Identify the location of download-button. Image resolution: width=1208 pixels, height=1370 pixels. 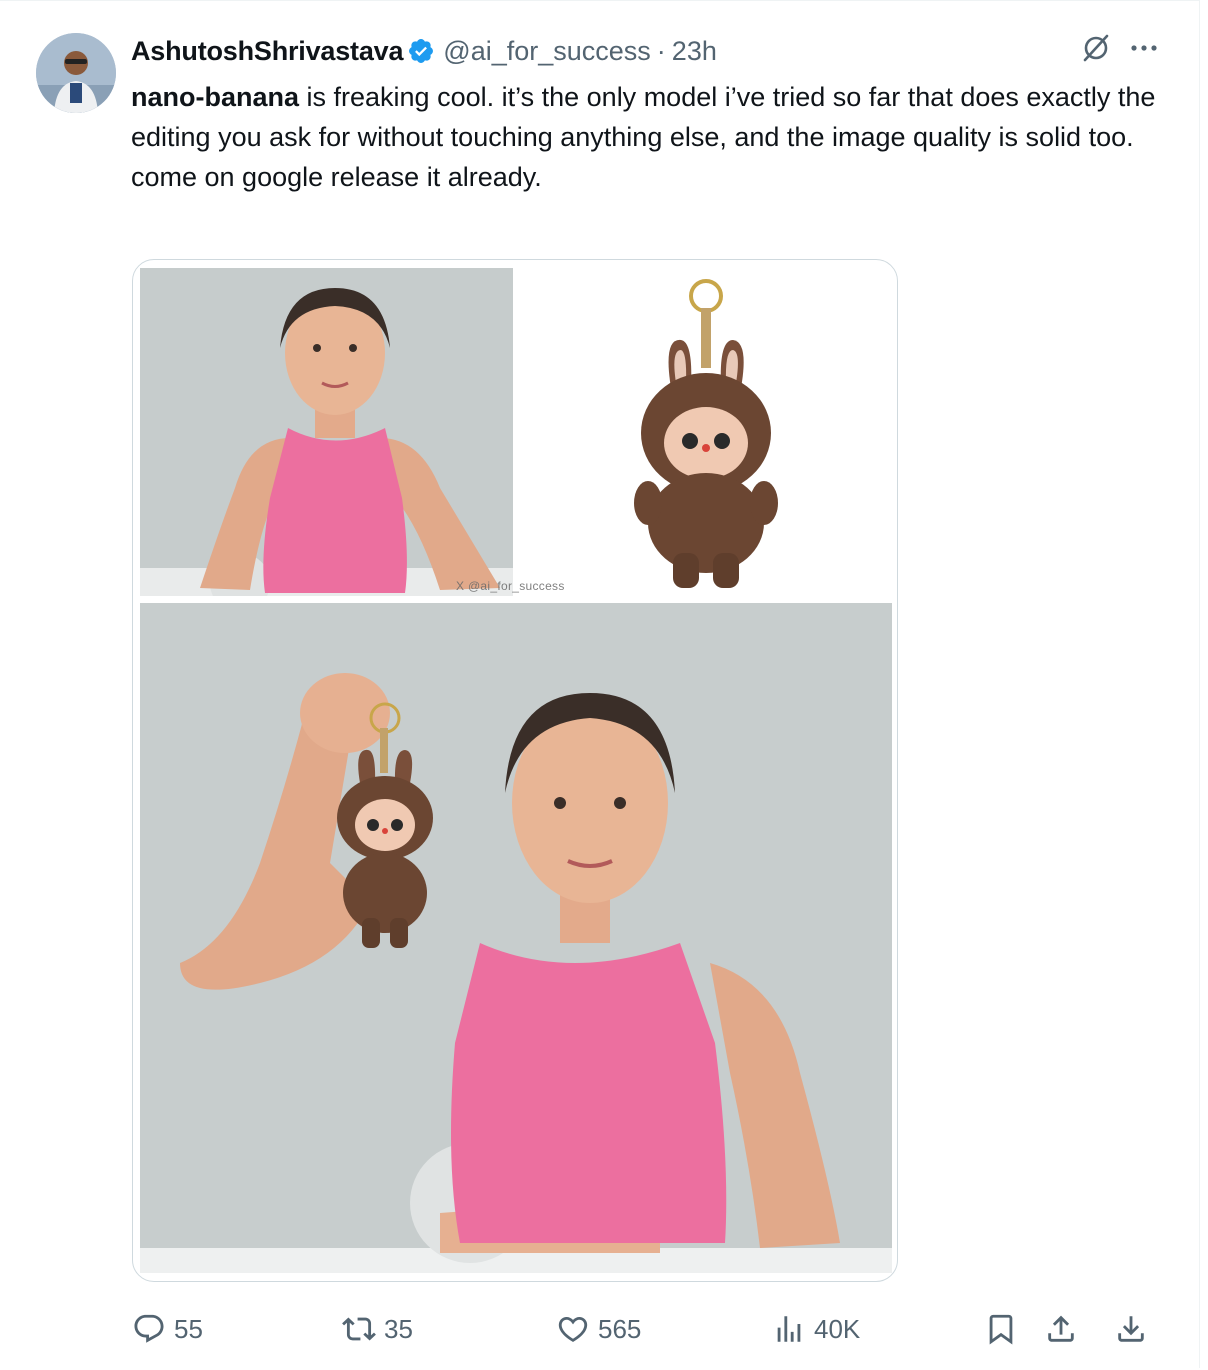
(1131, 1329).